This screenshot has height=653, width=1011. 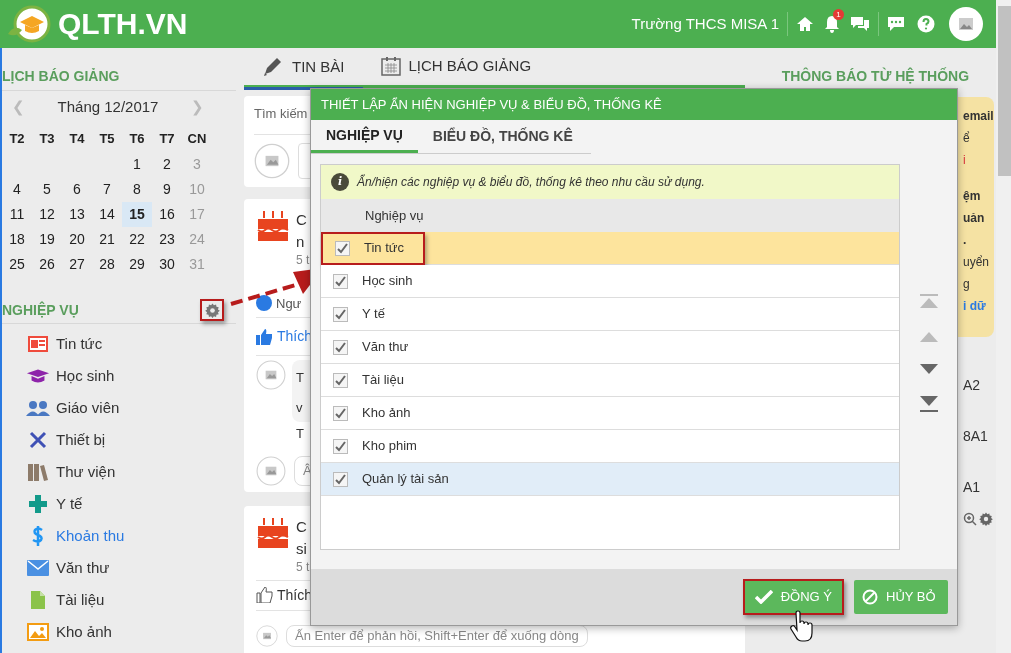 I want to click on calendar-day: 14, so click(x=107, y=214).